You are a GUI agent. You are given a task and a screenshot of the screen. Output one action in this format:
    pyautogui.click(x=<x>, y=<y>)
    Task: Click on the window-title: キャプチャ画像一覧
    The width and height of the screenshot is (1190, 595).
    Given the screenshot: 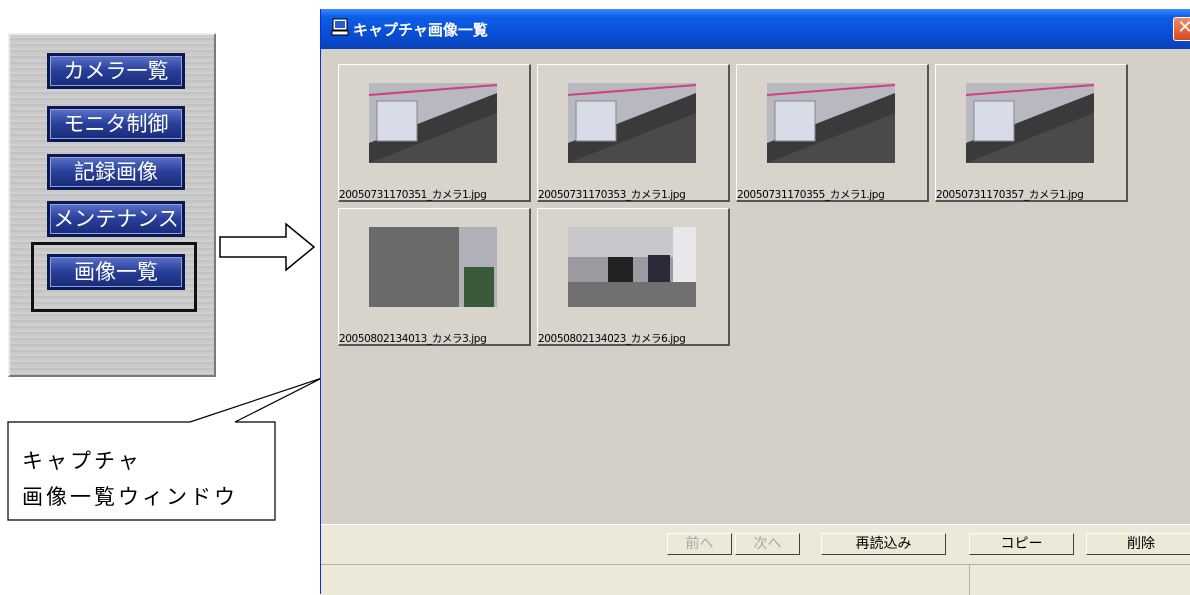 What is the action you would take?
    pyautogui.click(x=420, y=30)
    